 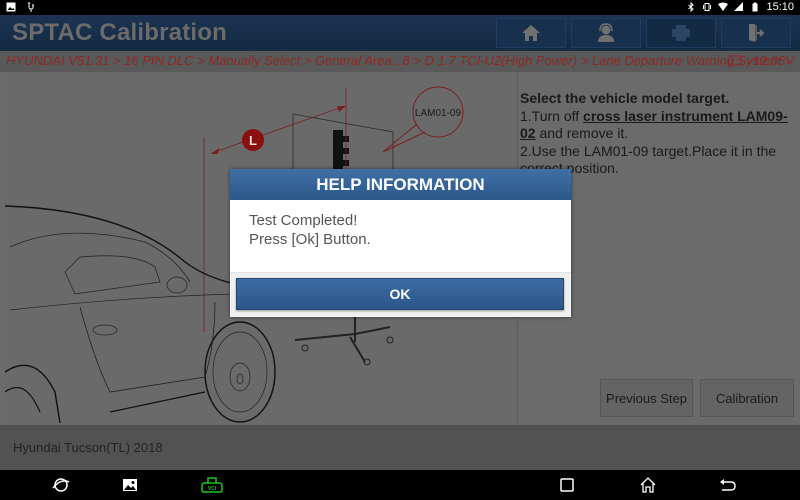 What do you see at coordinates (310, 230) in the screenshot?
I see `dialog-message: Test Completed! Press [Ok] Button.` at bounding box center [310, 230].